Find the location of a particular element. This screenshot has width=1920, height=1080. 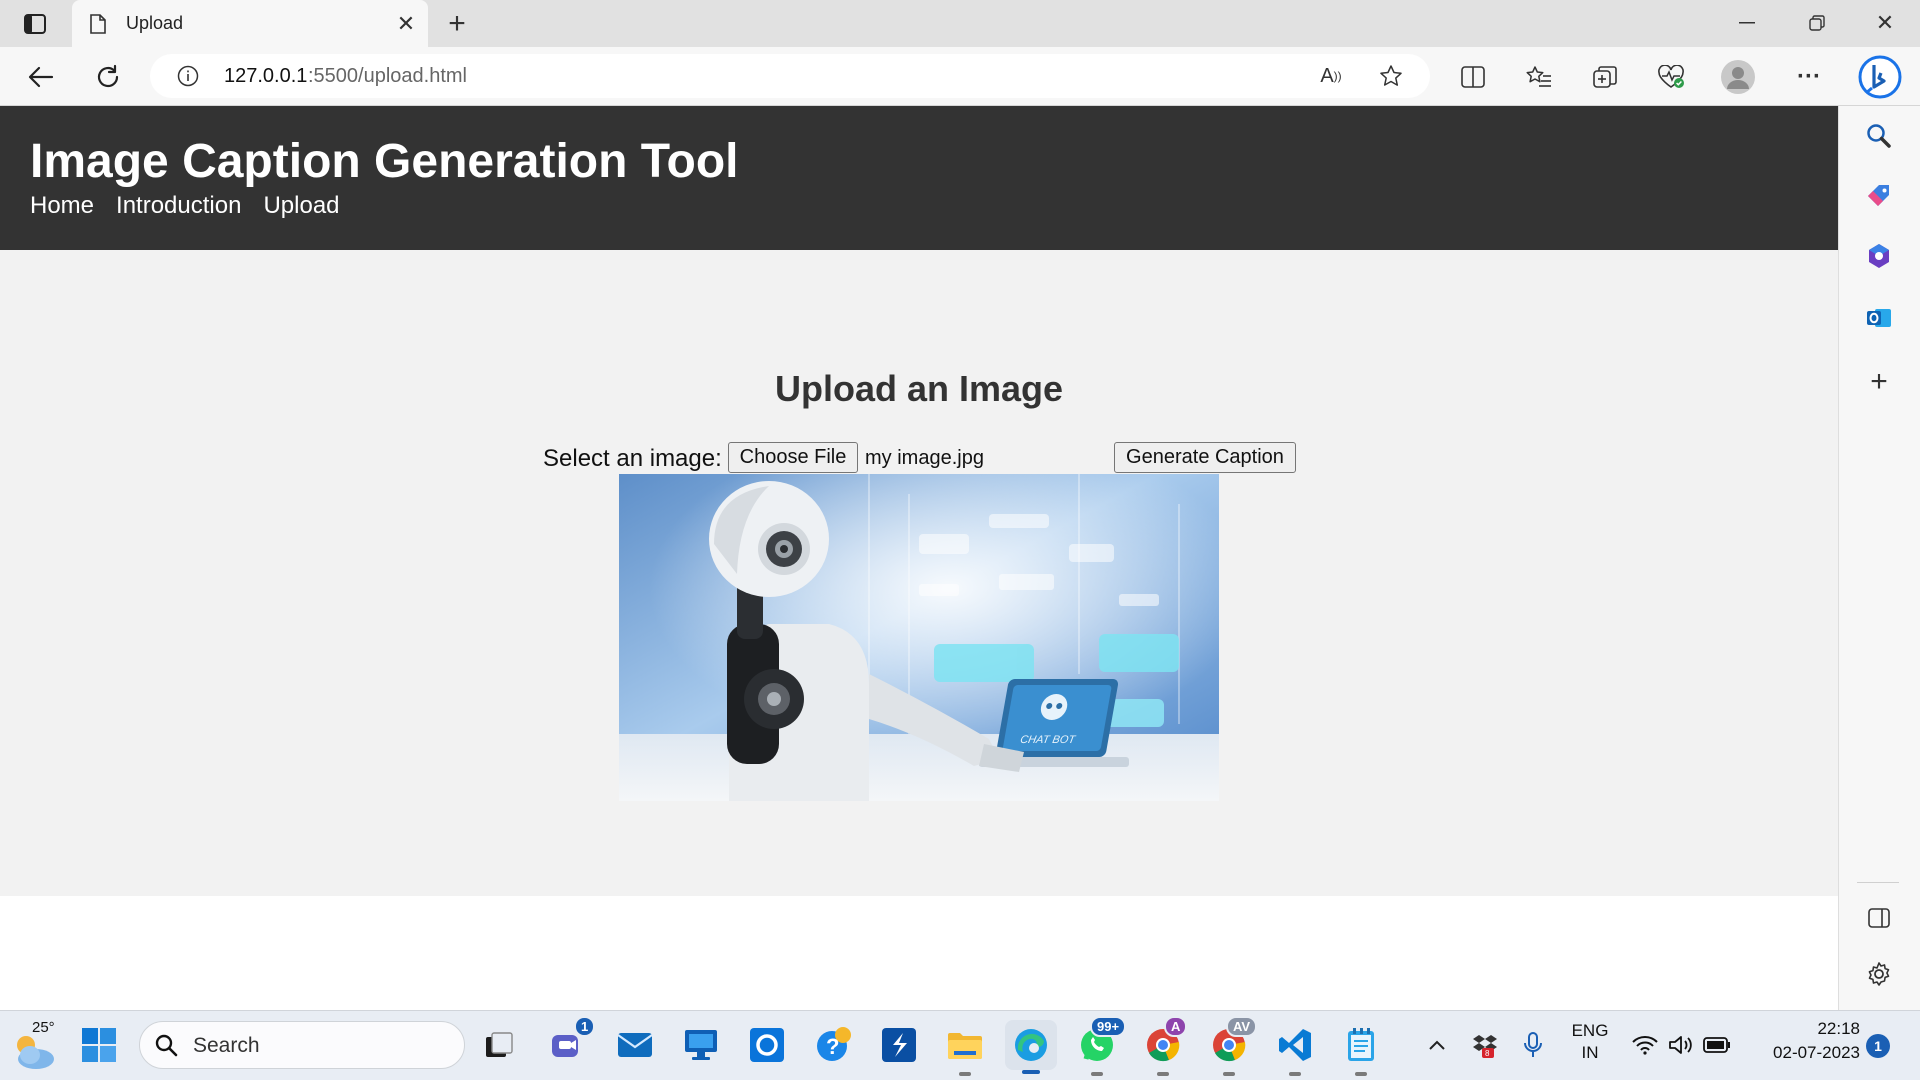

add-sidebar-app-icon: + is located at coordinates (1879, 382).